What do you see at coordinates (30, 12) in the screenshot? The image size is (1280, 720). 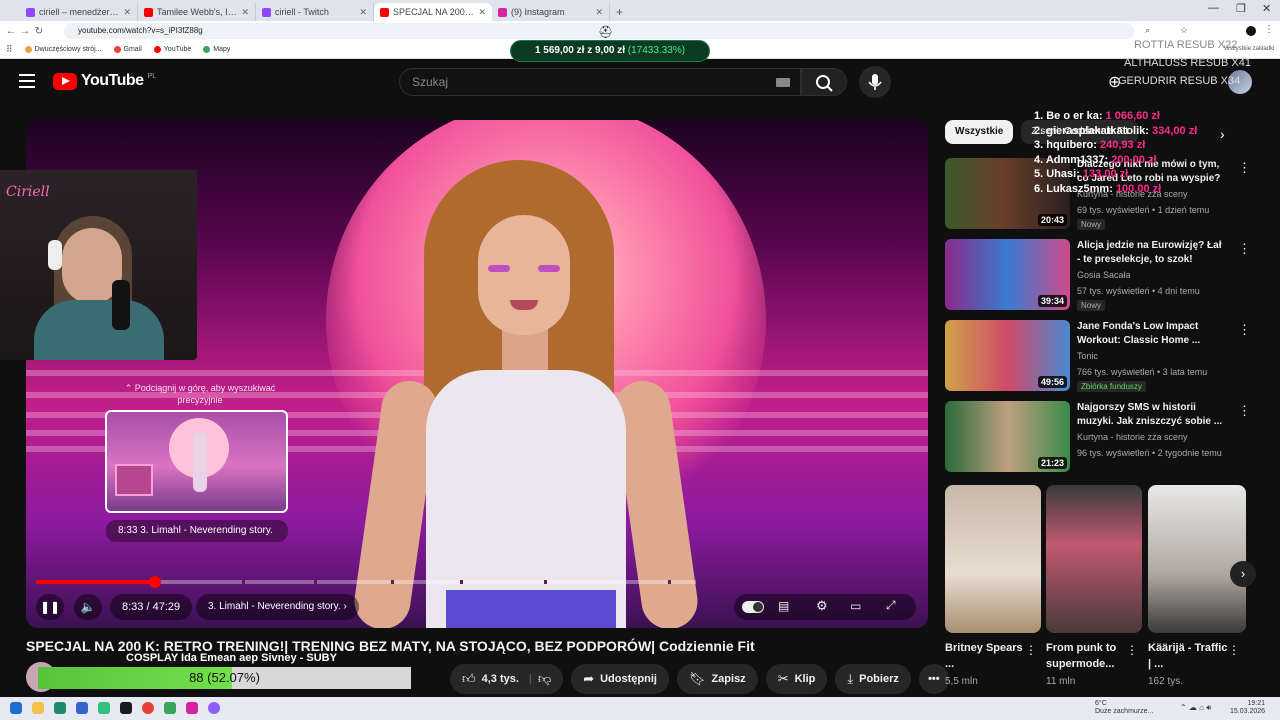 I see `twitch-favicon-icon` at bounding box center [30, 12].